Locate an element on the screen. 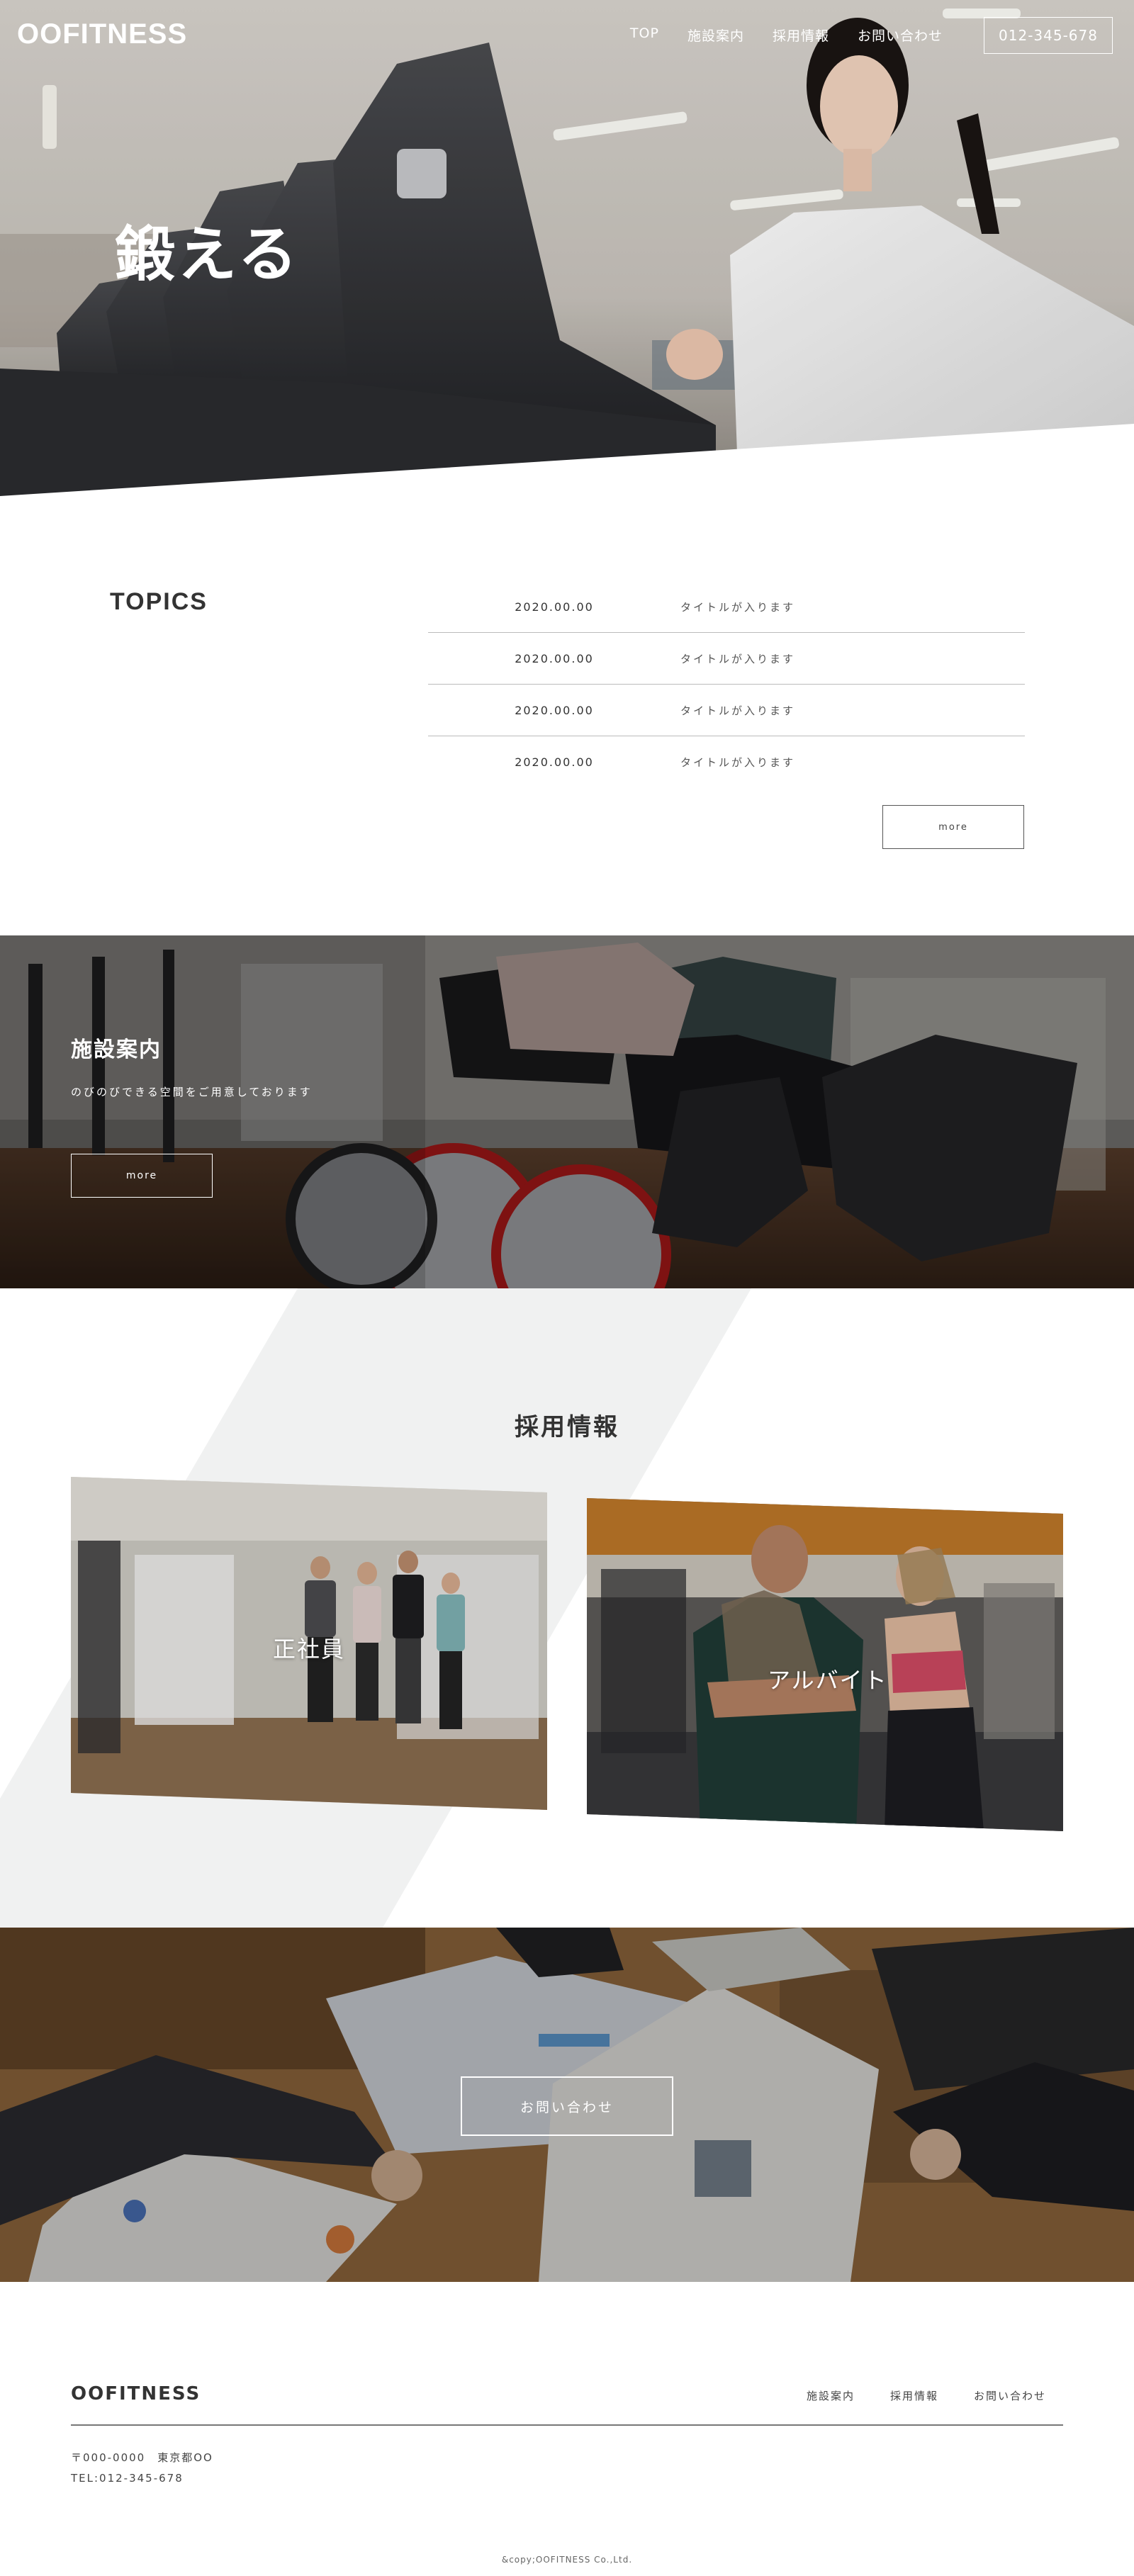 The height and width of the screenshot is (2576, 1134). footer-address: 〒000-0000 東京都OO is located at coordinates (142, 2457).